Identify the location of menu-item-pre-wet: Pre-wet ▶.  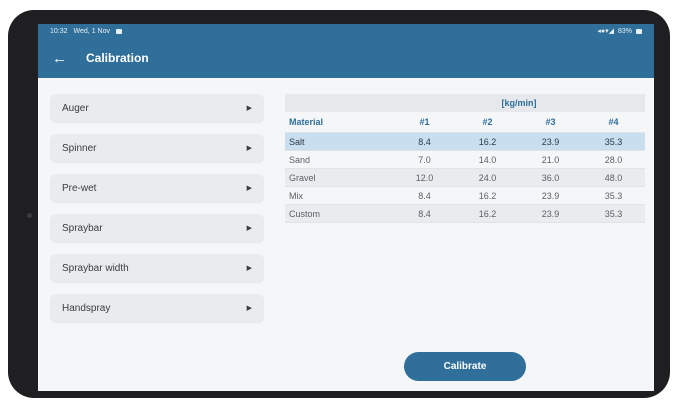
(157, 188).